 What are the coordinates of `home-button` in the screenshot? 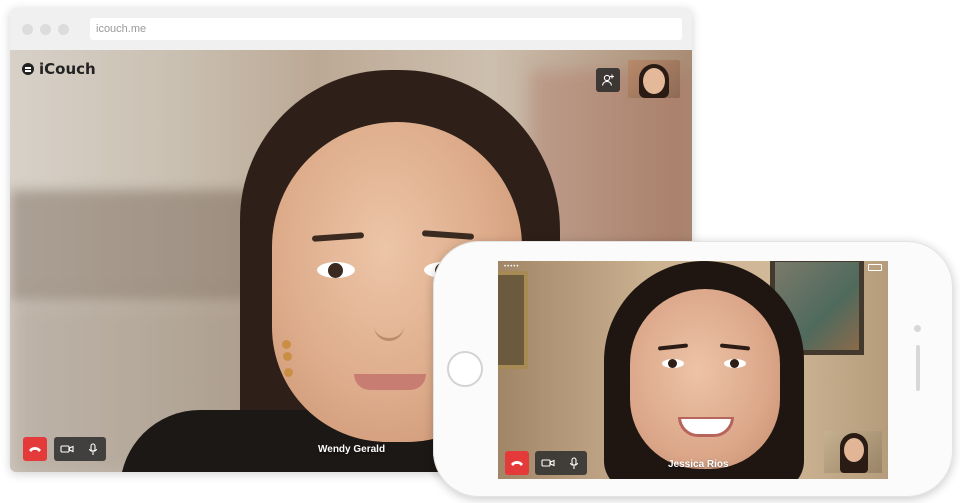 It's located at (465, 369).